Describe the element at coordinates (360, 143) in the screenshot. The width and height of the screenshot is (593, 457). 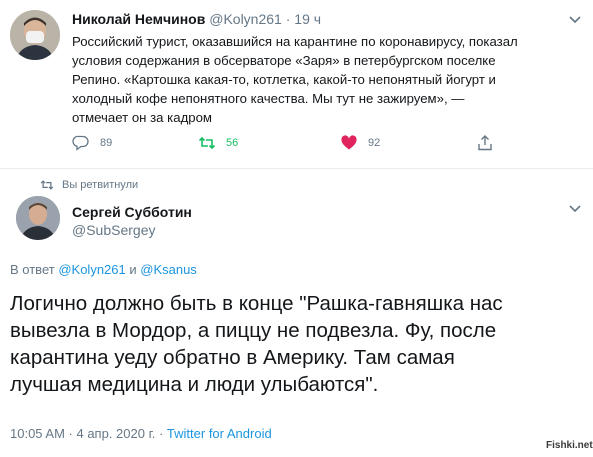
I see `like-button: 92` at that location.